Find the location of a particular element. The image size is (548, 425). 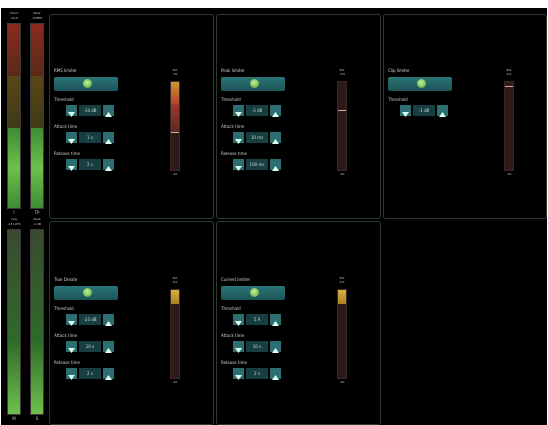

panel-title: Current limiter is located at coordinates (236, 279).